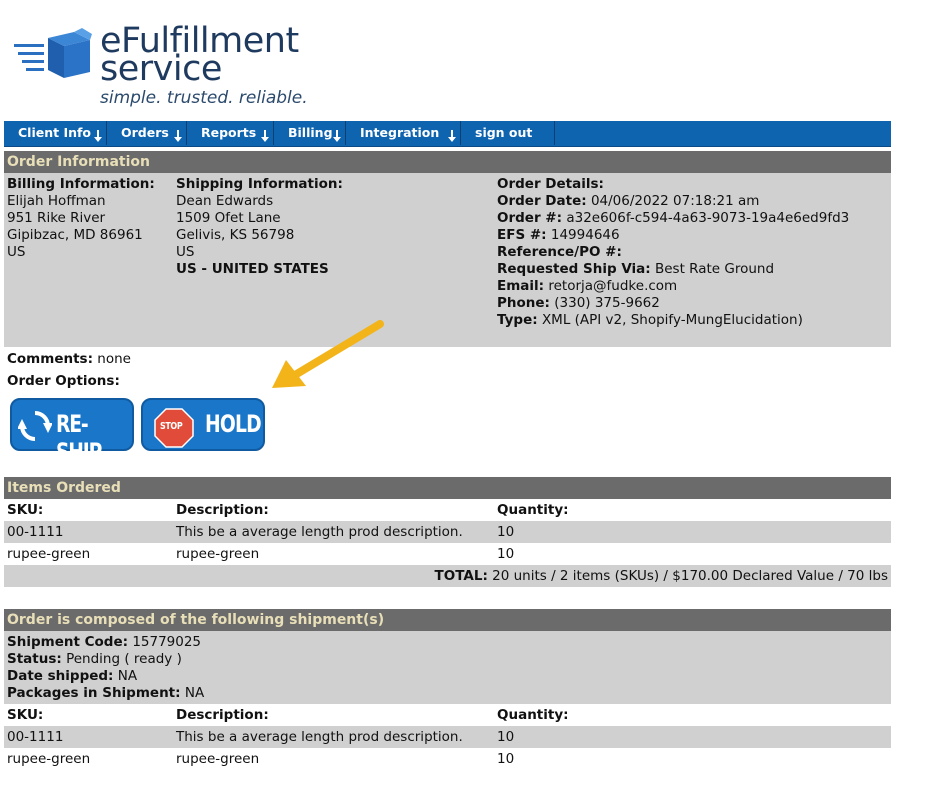 The width and height of the screenshot is (936, 787). What do you see at coordinates (675, 201) in the screenshot?
I see `order-date-value: 04/06/2022 07:18:21 am` at bounding box center [675, 201].